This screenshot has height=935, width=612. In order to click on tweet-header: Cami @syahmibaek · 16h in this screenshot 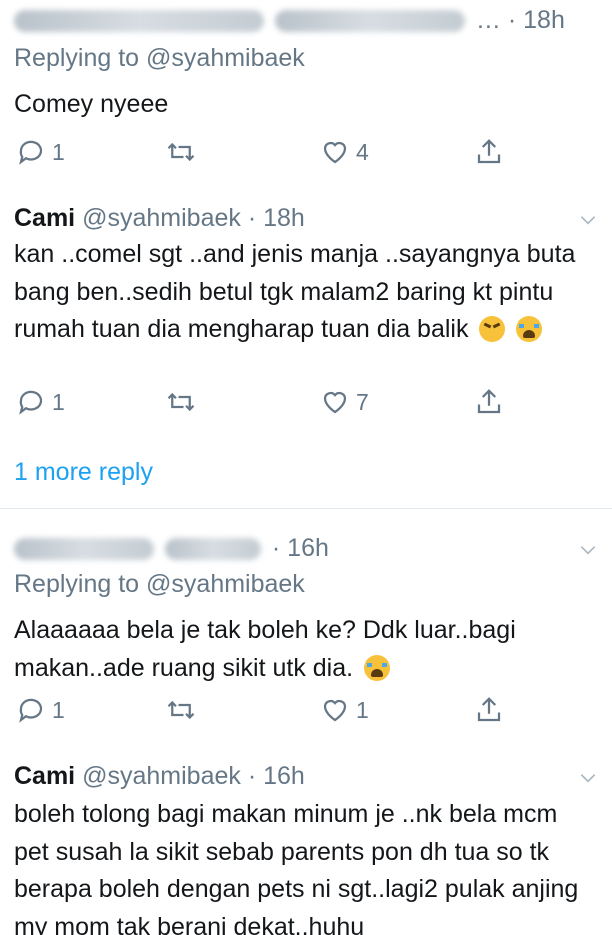, I will do `click(159, 776)`.